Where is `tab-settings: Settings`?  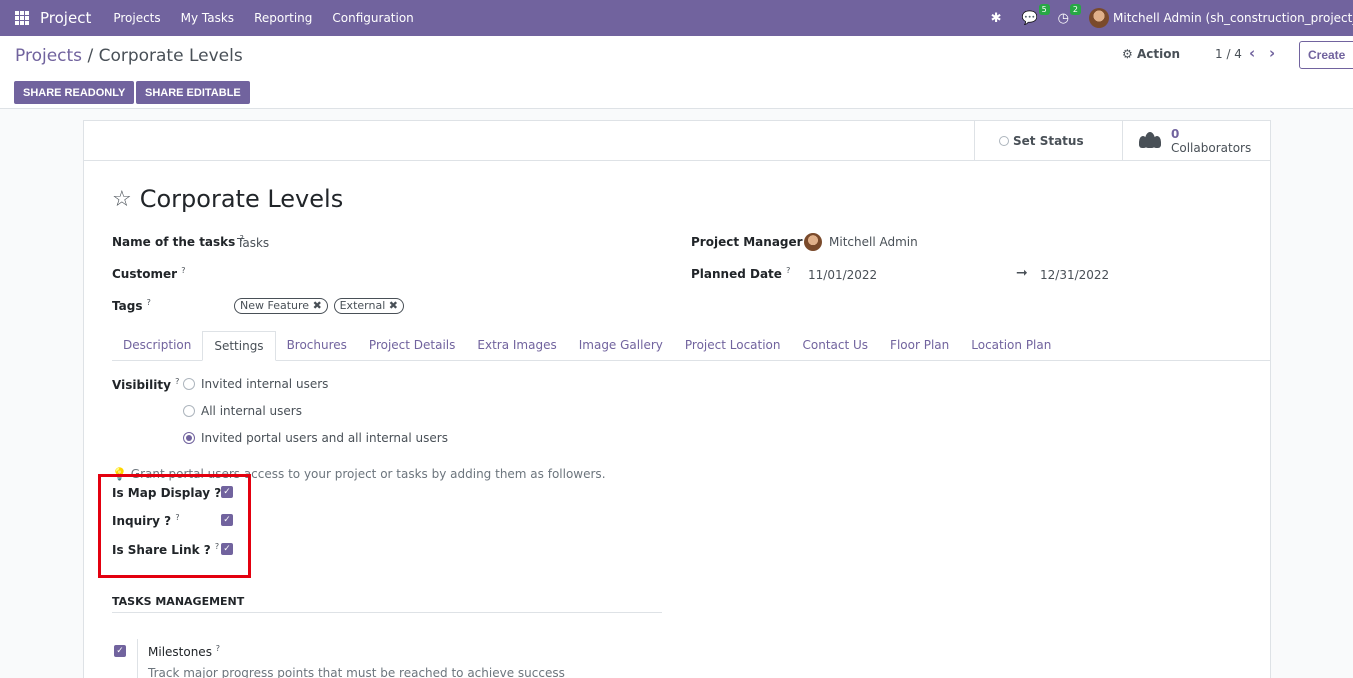 tab-settings: Settings is located at coordinates (239, 346).